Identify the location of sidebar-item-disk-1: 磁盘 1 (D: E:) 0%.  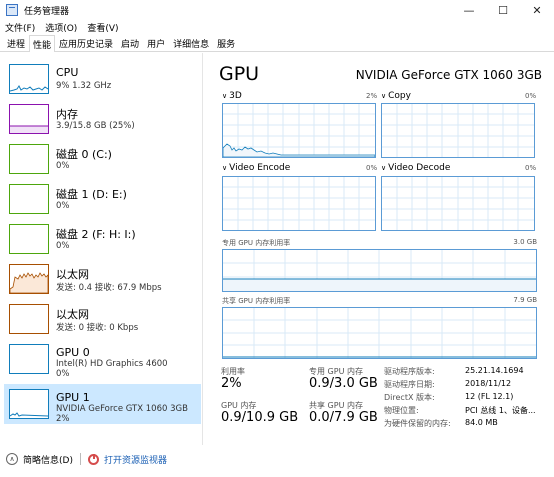
(102, 199).